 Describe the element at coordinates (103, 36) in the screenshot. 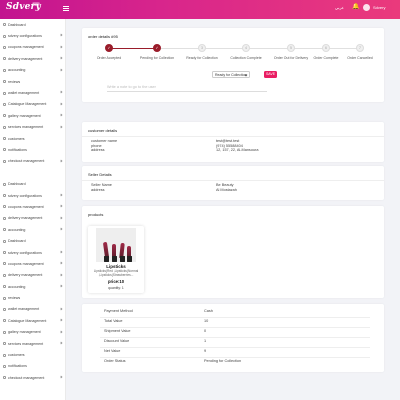

I see `order-title: order details #95` at that location.